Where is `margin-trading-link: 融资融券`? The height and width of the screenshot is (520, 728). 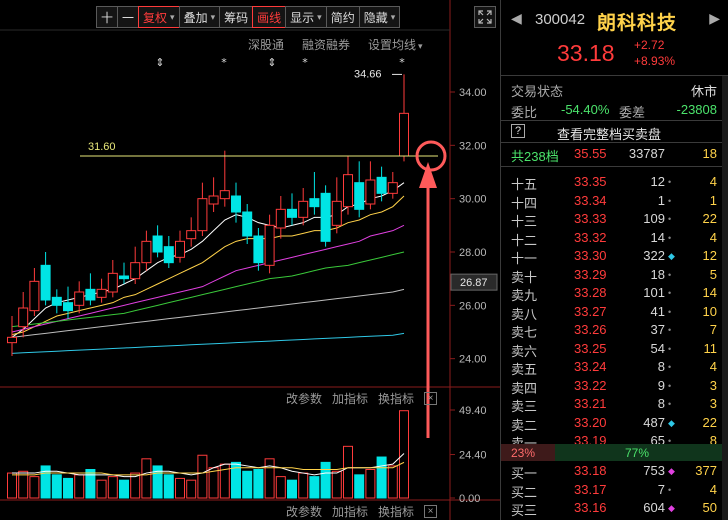
margin-trading-link: 融资融券 is located at coordinates (326, 44).